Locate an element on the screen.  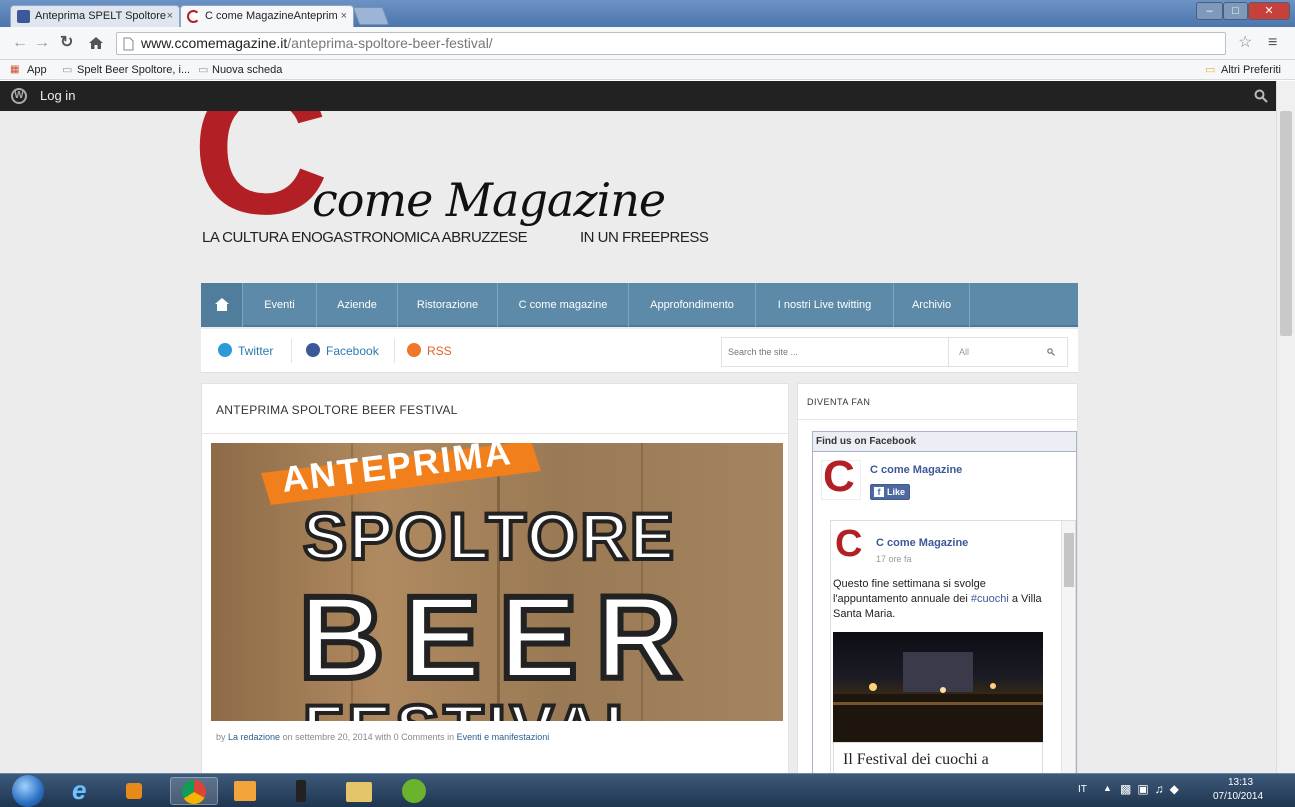
language-indicator: IT is located at coordinates (1082, 789).